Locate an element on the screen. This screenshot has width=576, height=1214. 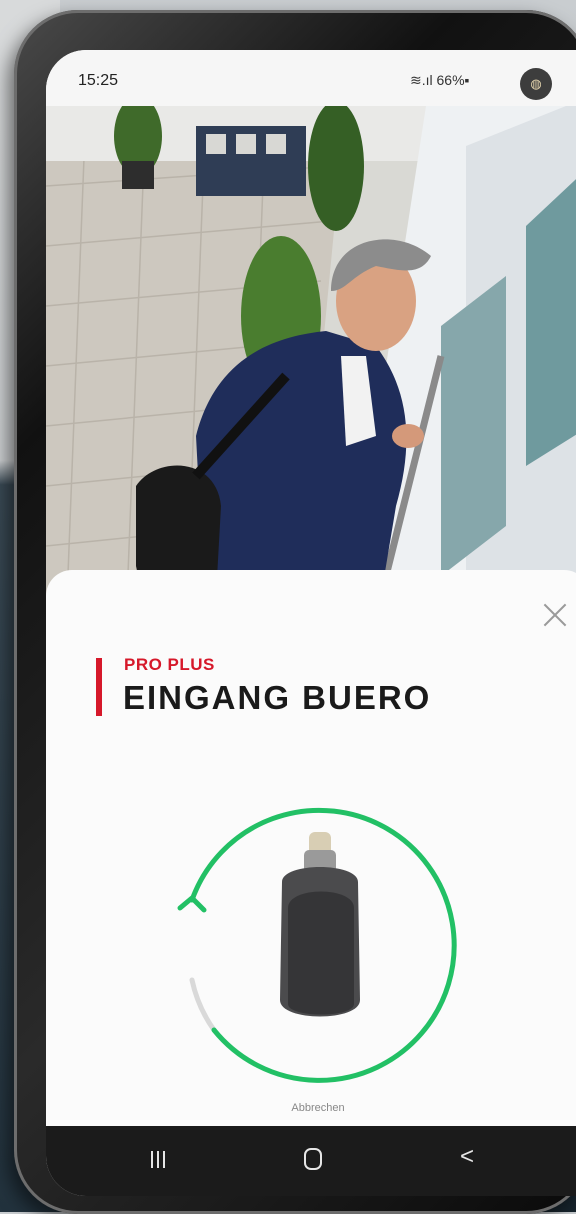
wifi-signal-battery-icon: ≋.ıl 66%▪ is located at coordinates (440, 80).